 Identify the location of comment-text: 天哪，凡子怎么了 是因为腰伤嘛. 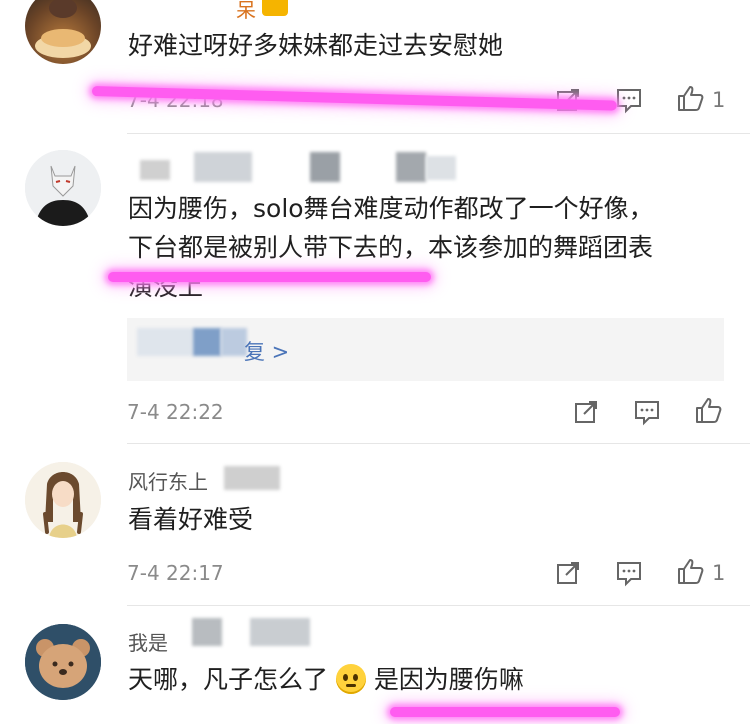
(326, 680).